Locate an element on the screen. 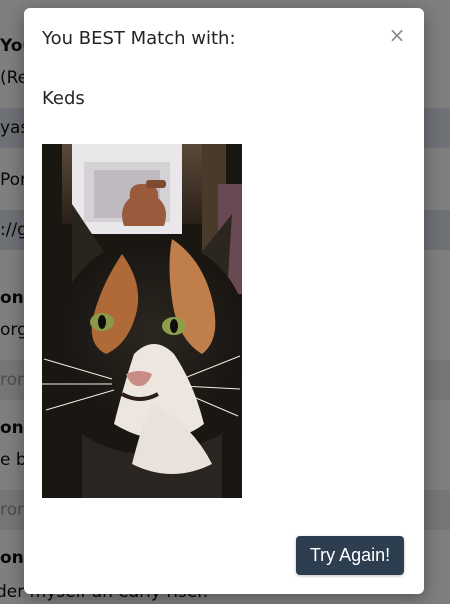 This screenshot has width=450, height=604. try-again-button: Try Again! is located at coordinates (350, 555).